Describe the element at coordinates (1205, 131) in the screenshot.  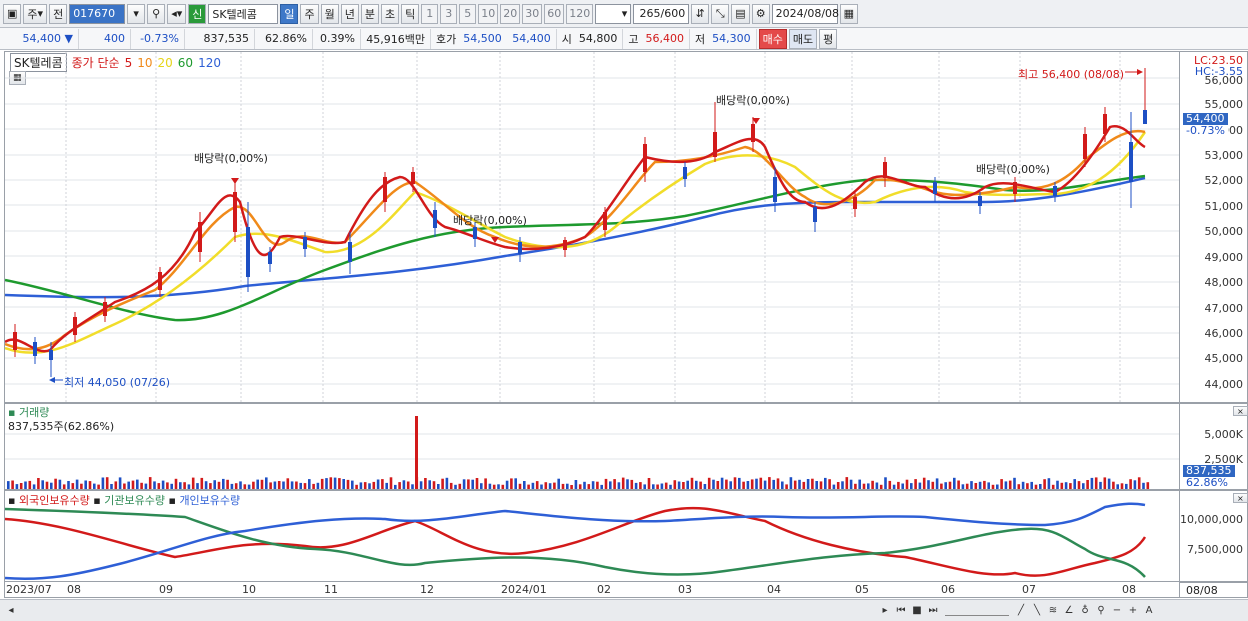
I see `current-pct-box: -0.73%` at that location.